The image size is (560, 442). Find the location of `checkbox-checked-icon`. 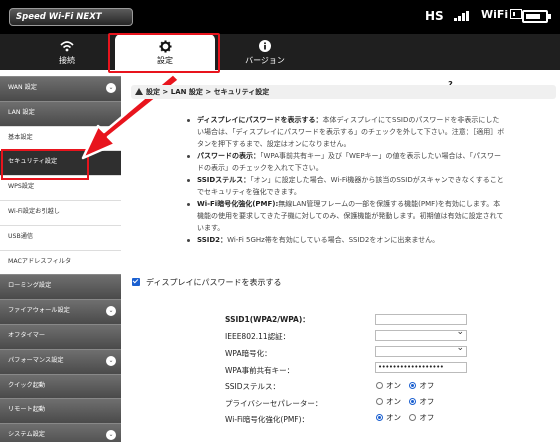

checkbox-checked-icon is located at coordinates (136, 282).